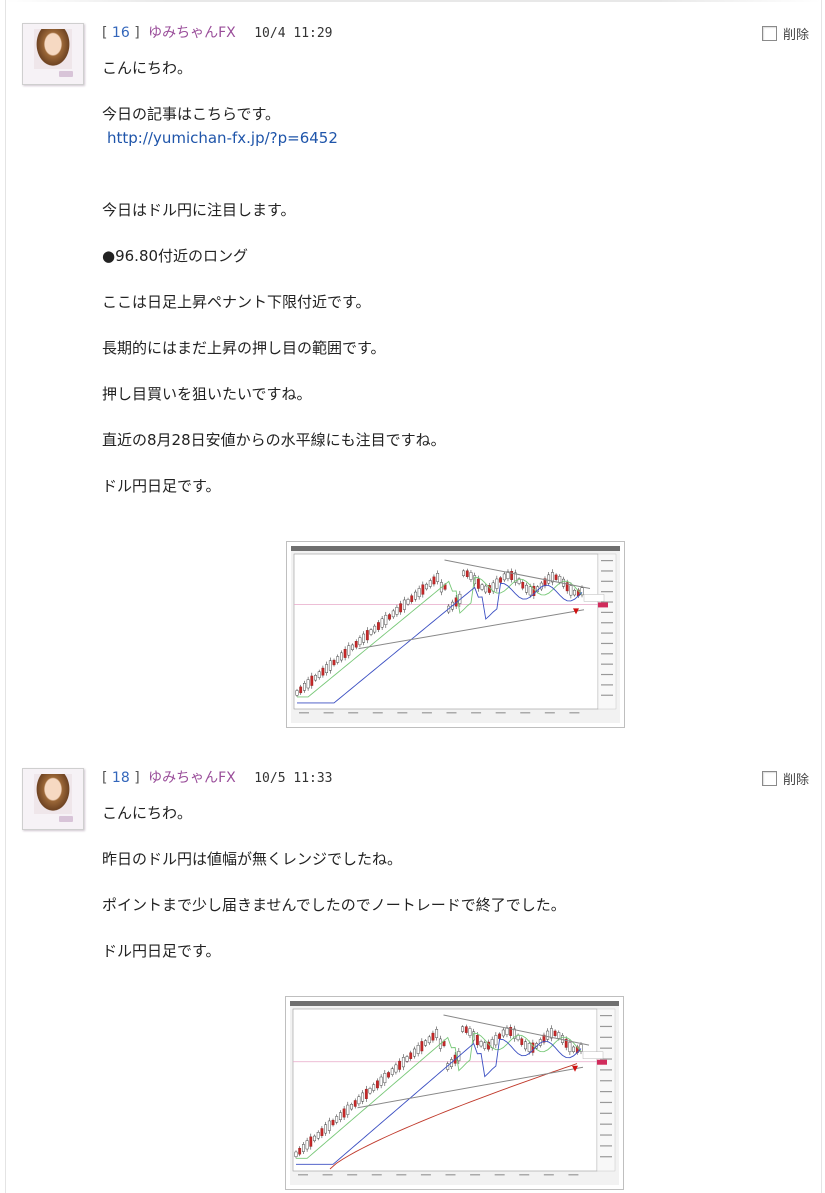  What do you see at coordinates (175, 256) in the screenshot?
I see `post-line: ●96.80付近のロング` at bounding box center [175, 256].